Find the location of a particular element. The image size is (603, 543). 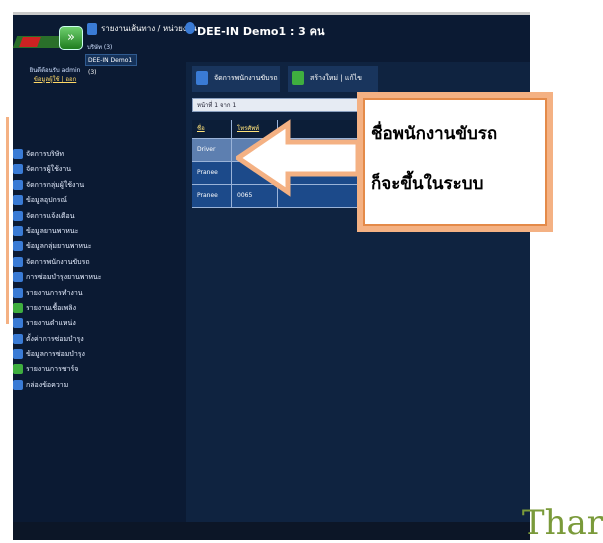

menu-item-work-report: รายงานการทำงาน is located at coordinates (56, 292).